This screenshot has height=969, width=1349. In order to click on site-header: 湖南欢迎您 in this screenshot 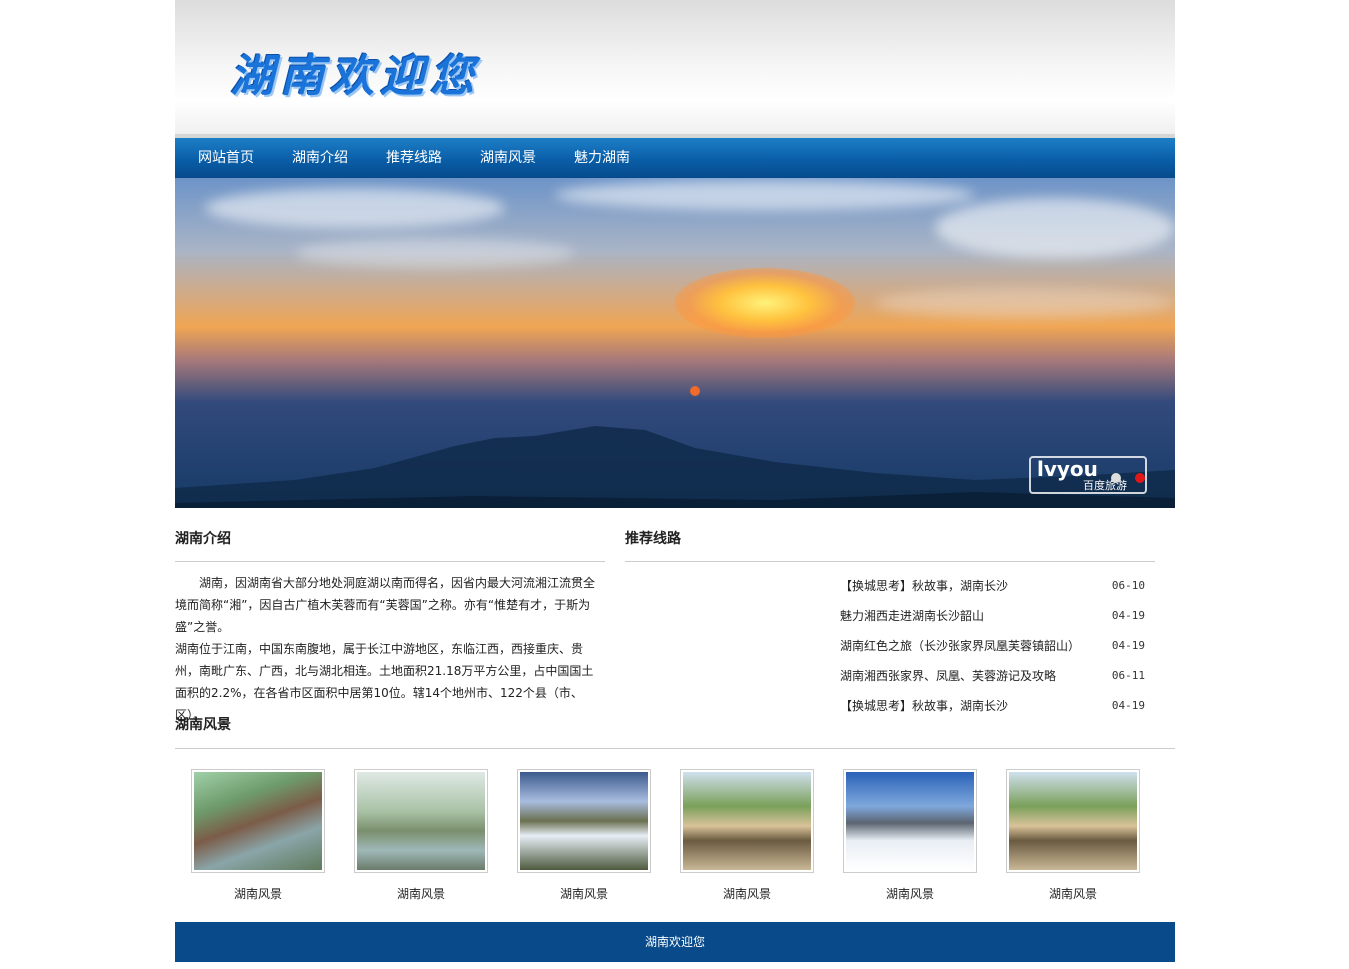, I will do `click(675, 69)`.